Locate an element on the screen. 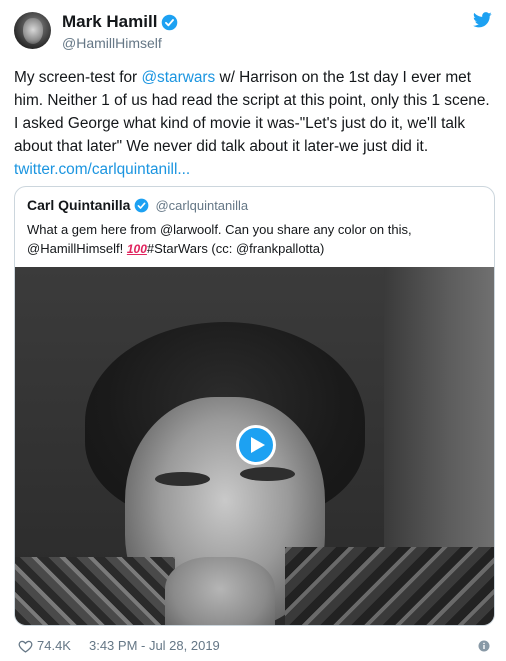  twitter-bird-icon is located at coordinates (482, 20).